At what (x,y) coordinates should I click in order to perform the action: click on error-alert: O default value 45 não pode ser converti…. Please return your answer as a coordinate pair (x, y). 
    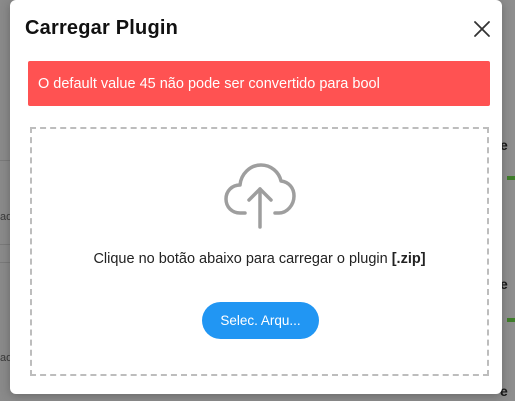
    Looking at the image, I should click on (259, 83).